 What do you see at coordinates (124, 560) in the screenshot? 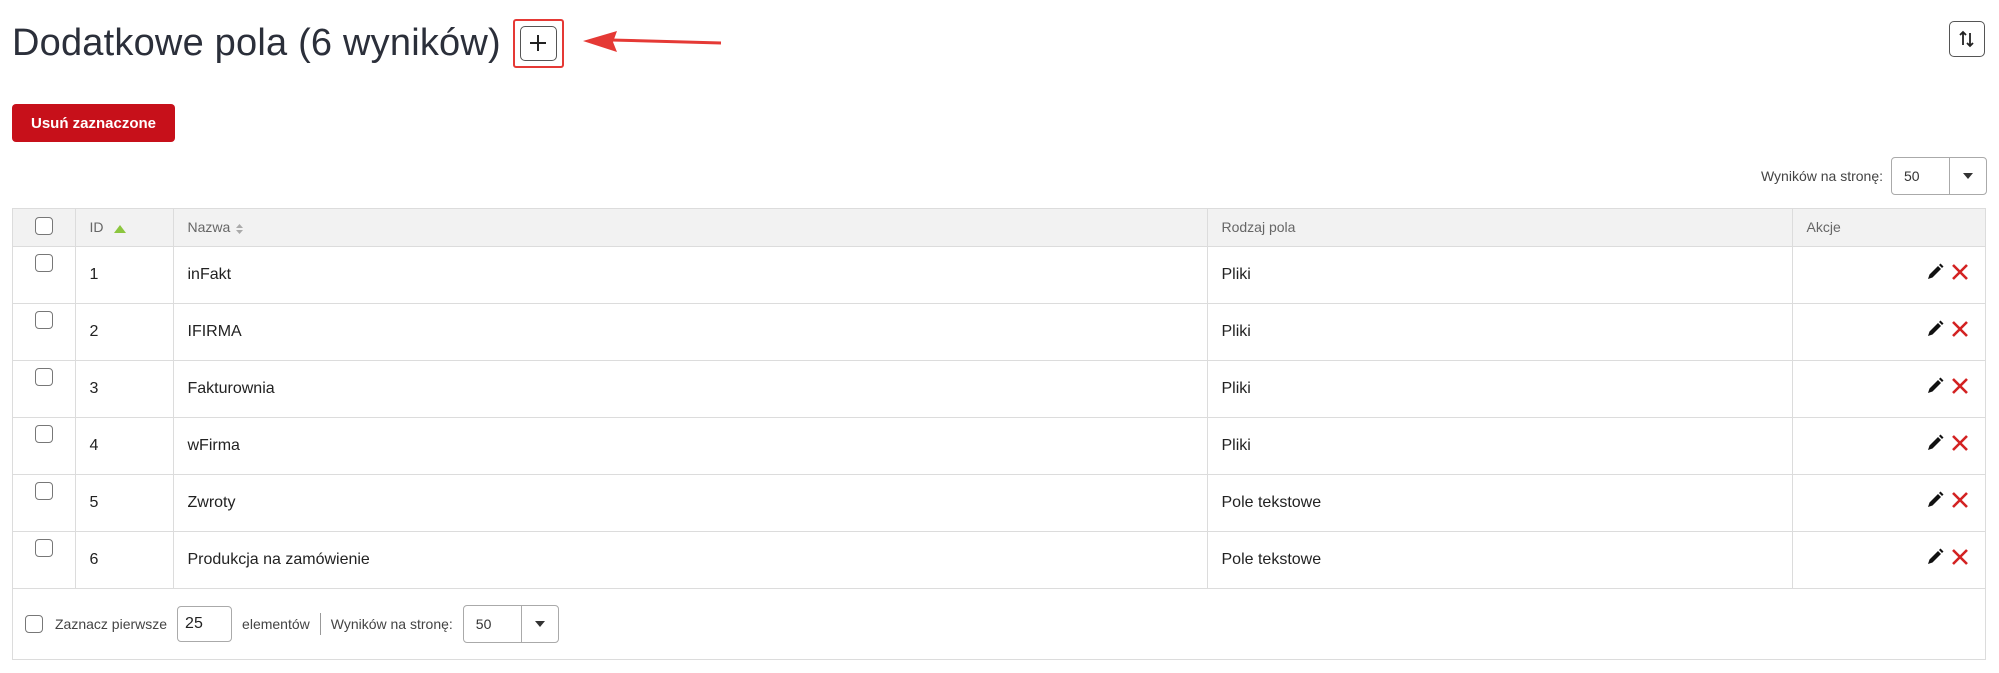
I see `row-id: 6` at bounding box center [124, 560].